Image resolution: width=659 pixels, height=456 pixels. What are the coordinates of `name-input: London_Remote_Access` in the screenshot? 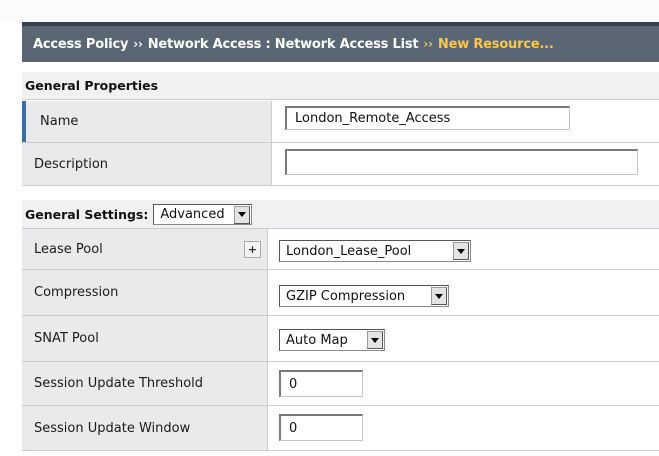 It's located at (427, 118).